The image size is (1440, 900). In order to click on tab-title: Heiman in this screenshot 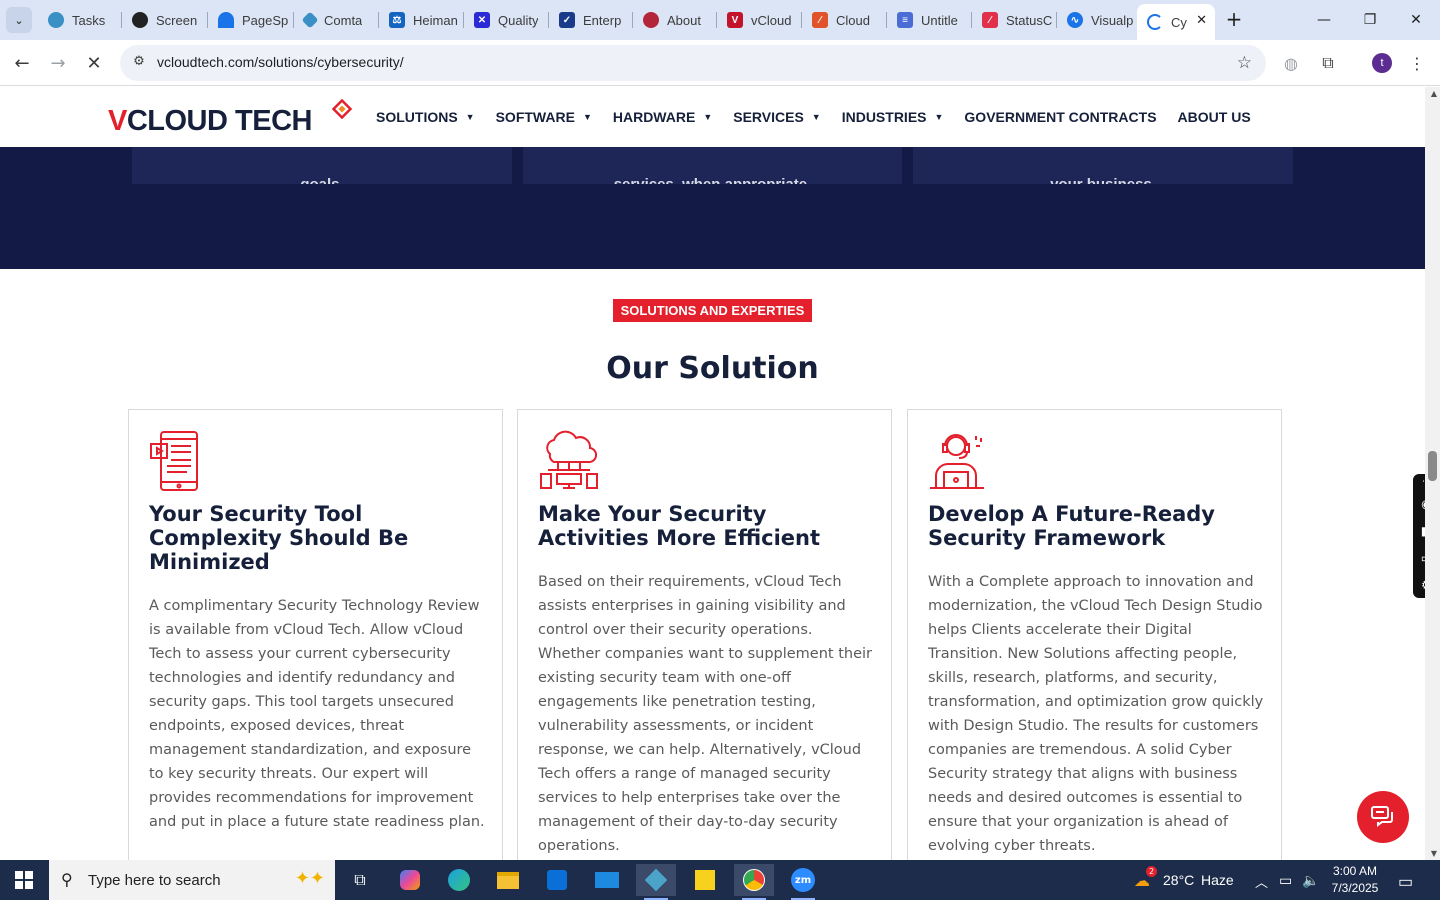, I will do `click(435, 20)`.